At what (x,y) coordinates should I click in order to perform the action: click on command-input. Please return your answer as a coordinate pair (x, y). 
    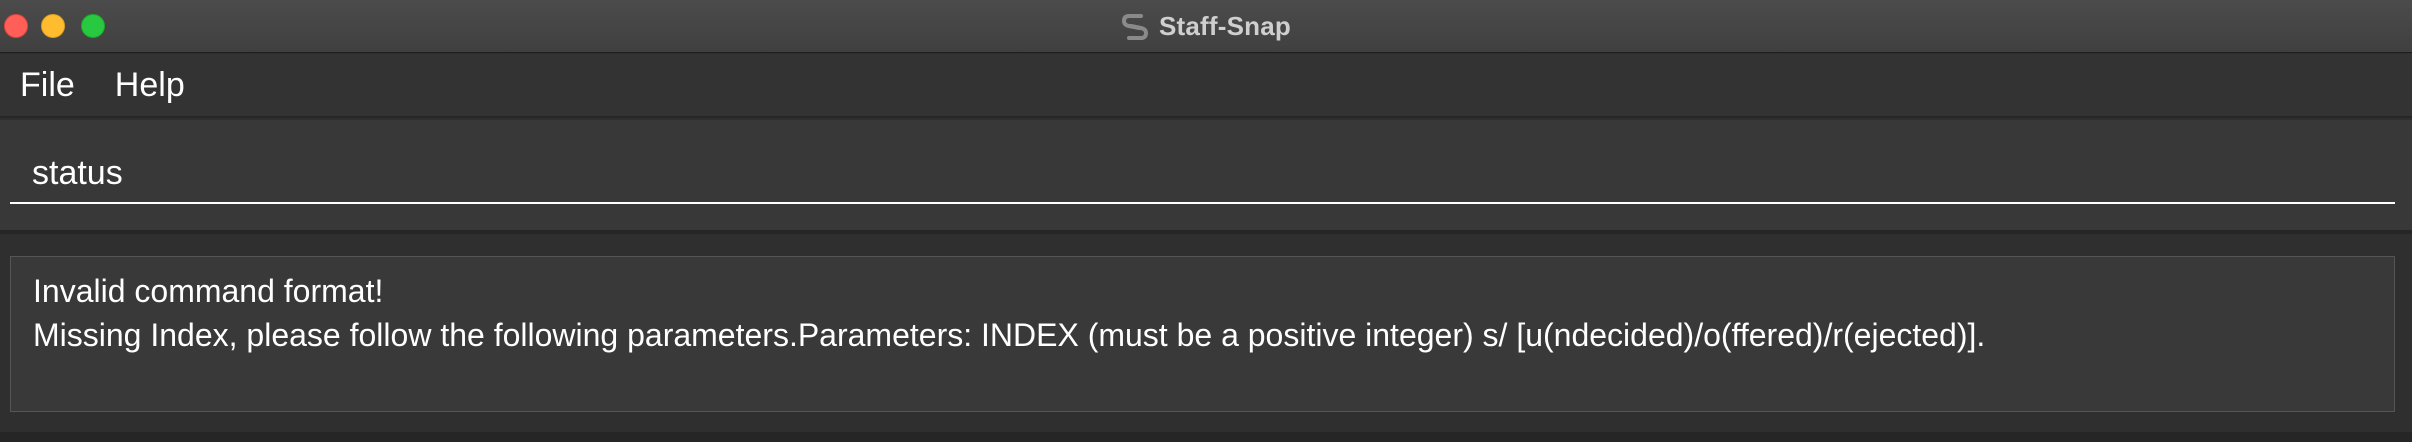
    Looking at the image, I should click on (1202, 174).